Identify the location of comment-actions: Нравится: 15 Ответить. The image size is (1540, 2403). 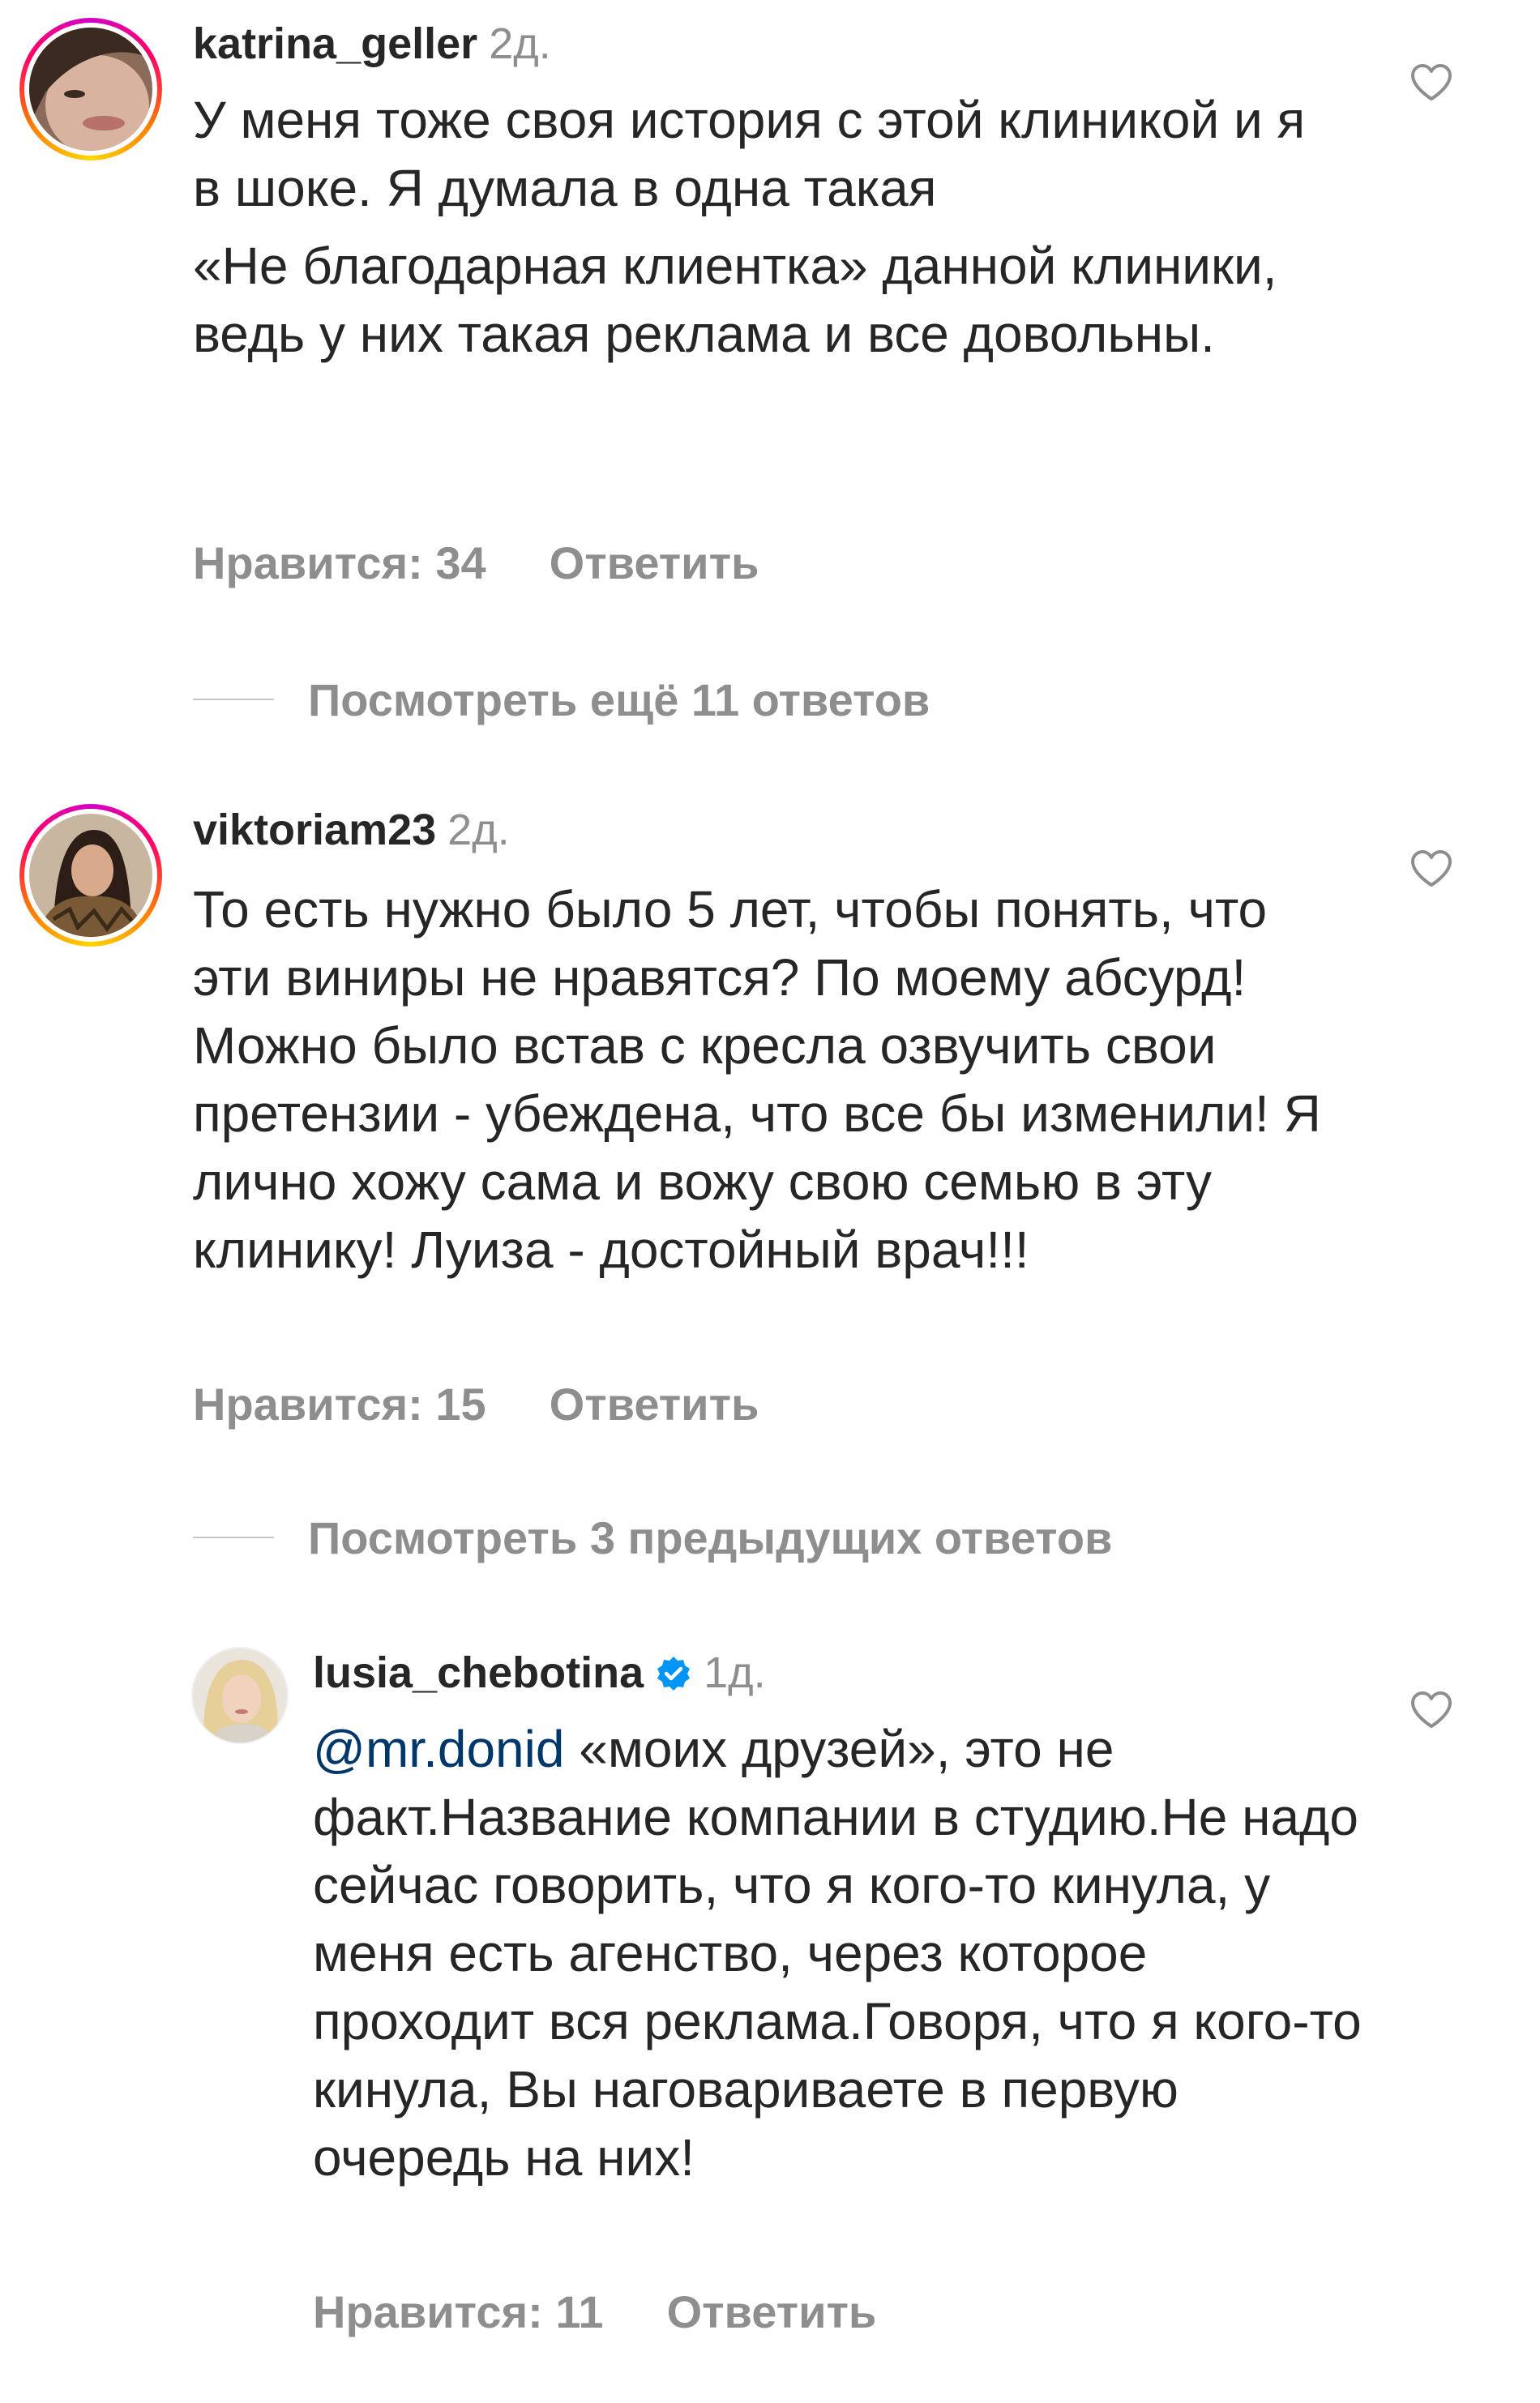
(476, 1404).